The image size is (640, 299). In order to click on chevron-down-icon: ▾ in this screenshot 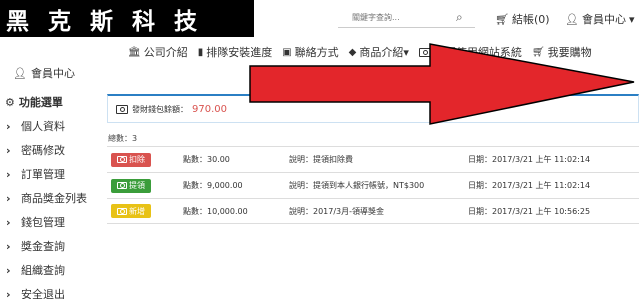, I will do `click(631, 19)`.